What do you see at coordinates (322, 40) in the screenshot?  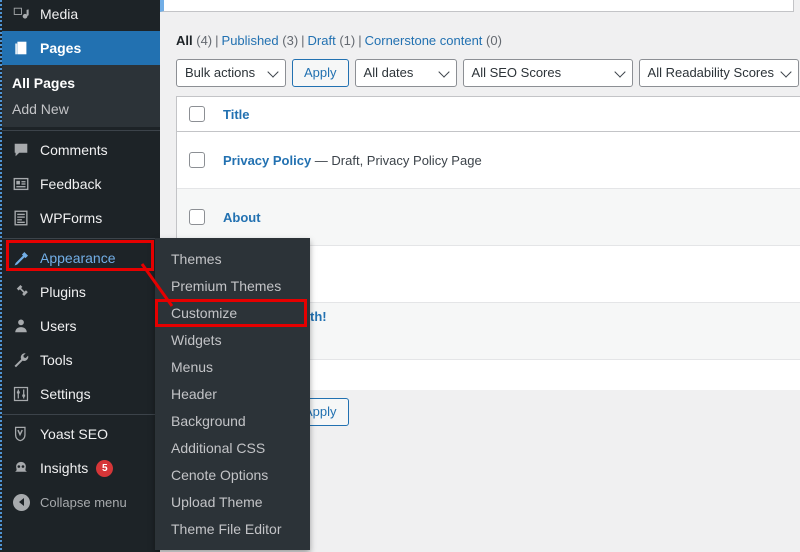 I see `view-draft-link: Draft` at bounding box center [322, 40].